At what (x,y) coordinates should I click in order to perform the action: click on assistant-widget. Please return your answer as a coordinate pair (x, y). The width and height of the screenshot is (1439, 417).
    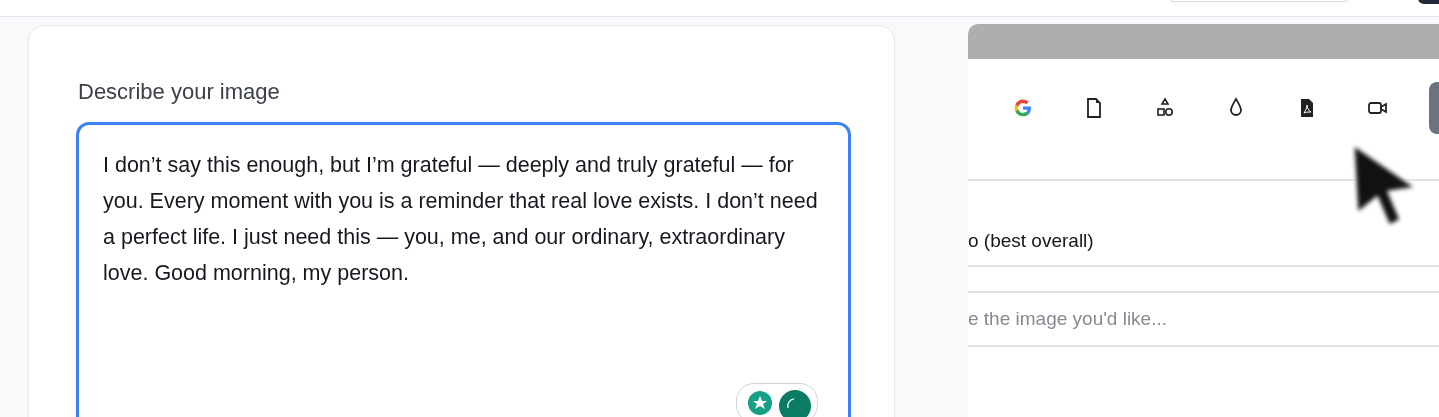
    Looking at the image, I should click on (777, 400).